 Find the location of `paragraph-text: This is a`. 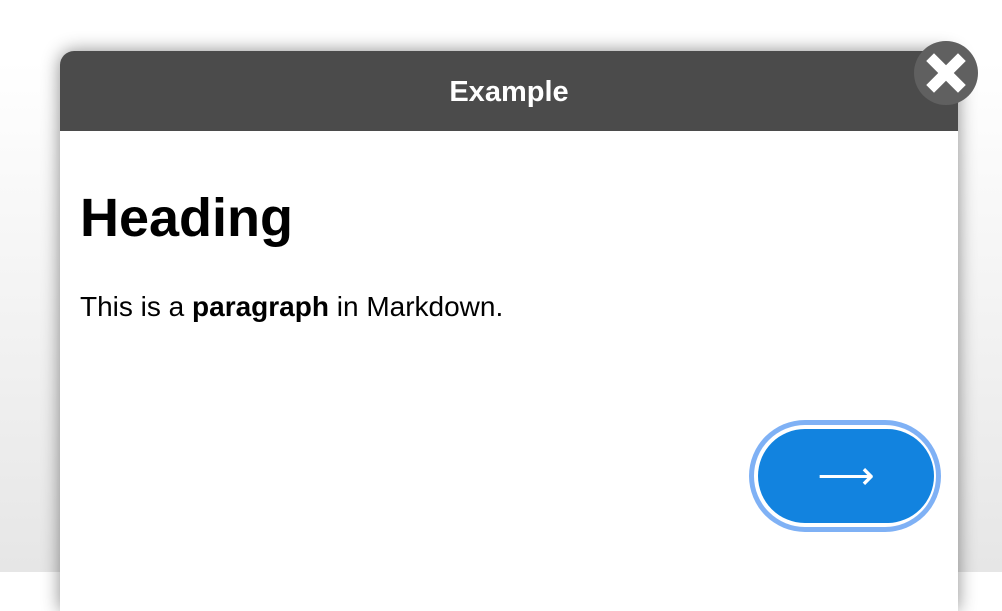

paragraph-text: This is a is located at coordinates (136, 306).